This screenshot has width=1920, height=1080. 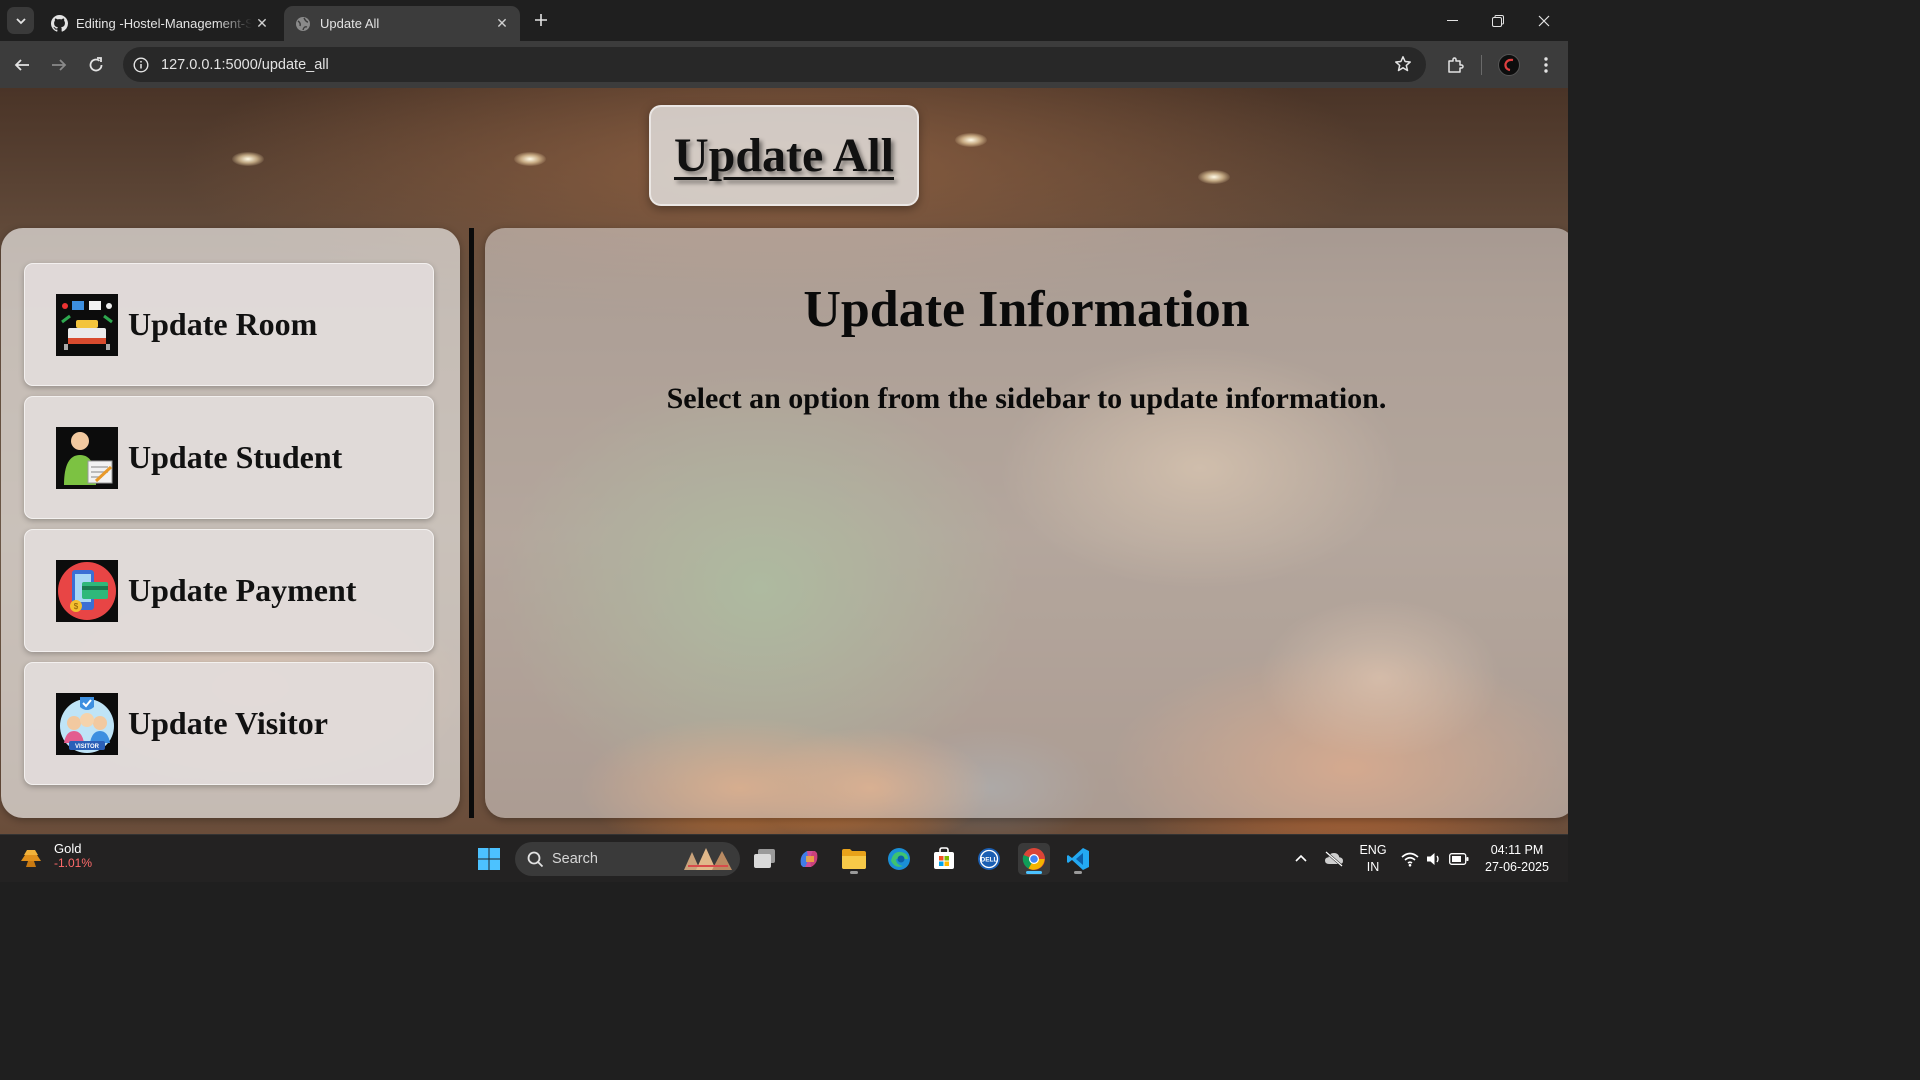 What do you see at coordinates (1026, 309) in the screenshot?
I see `main-heading: Update Information` at bounding box center [1026, 309].